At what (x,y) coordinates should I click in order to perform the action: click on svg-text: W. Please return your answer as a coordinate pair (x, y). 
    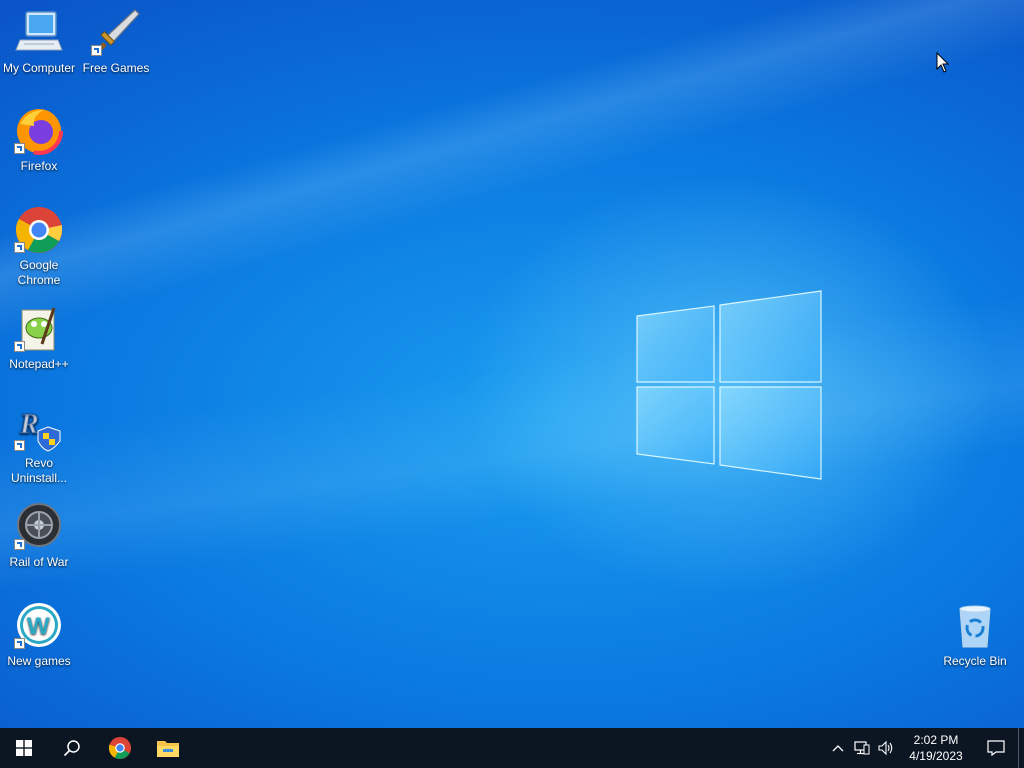
    Looking at the image, I should click on (38, 626).